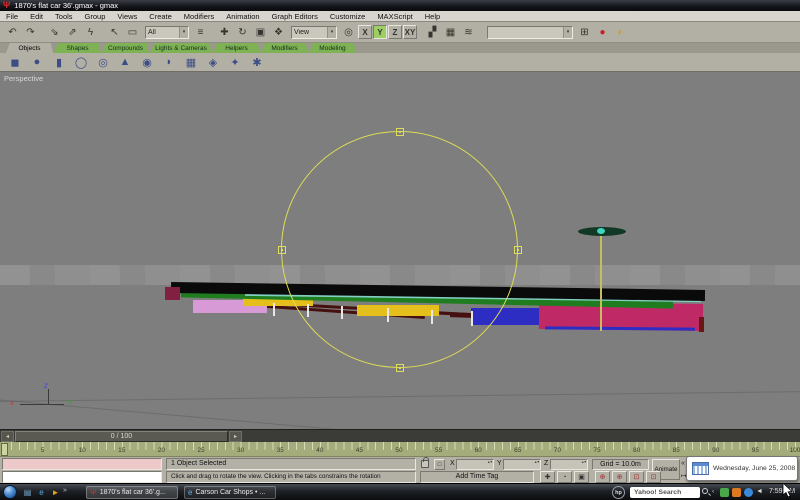 The height and width of the screenshot is (500, 800). I want to click on use-pivot-center-icon: ◎, so click(348, 32).